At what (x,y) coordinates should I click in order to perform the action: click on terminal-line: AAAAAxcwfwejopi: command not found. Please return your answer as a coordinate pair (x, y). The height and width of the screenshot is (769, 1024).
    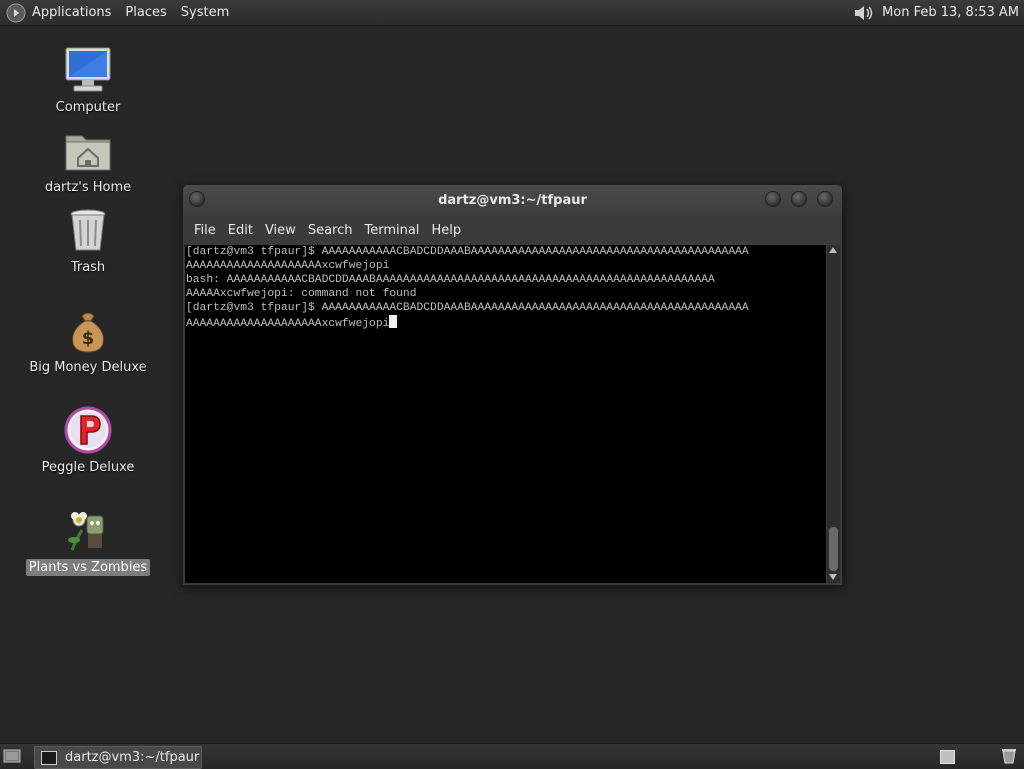
    Looking at the image, I should click on (301, 294).